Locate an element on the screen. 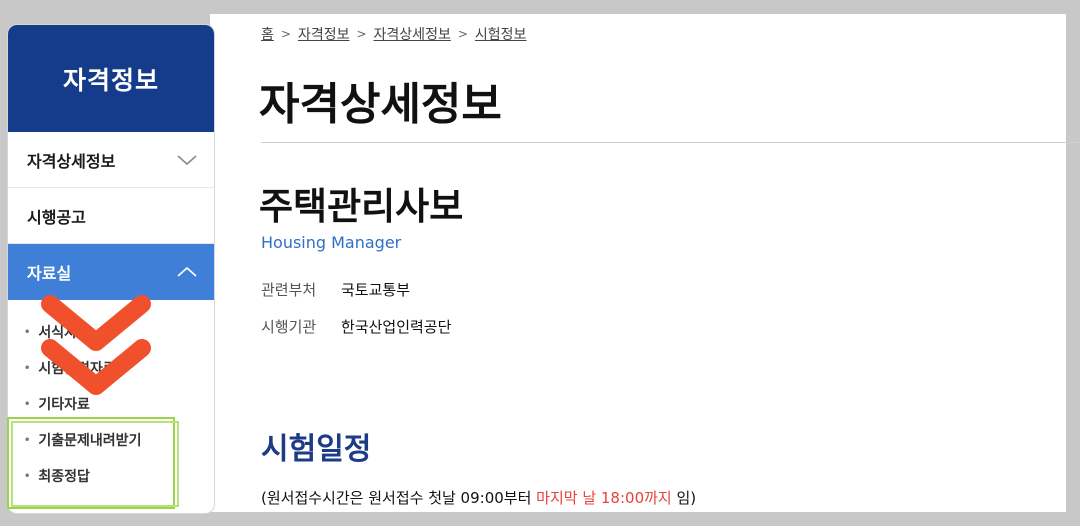 The height and width of the screenshot is (526, 1080). sidebar-header: 자격정보 is located at coordinates (111, 78).